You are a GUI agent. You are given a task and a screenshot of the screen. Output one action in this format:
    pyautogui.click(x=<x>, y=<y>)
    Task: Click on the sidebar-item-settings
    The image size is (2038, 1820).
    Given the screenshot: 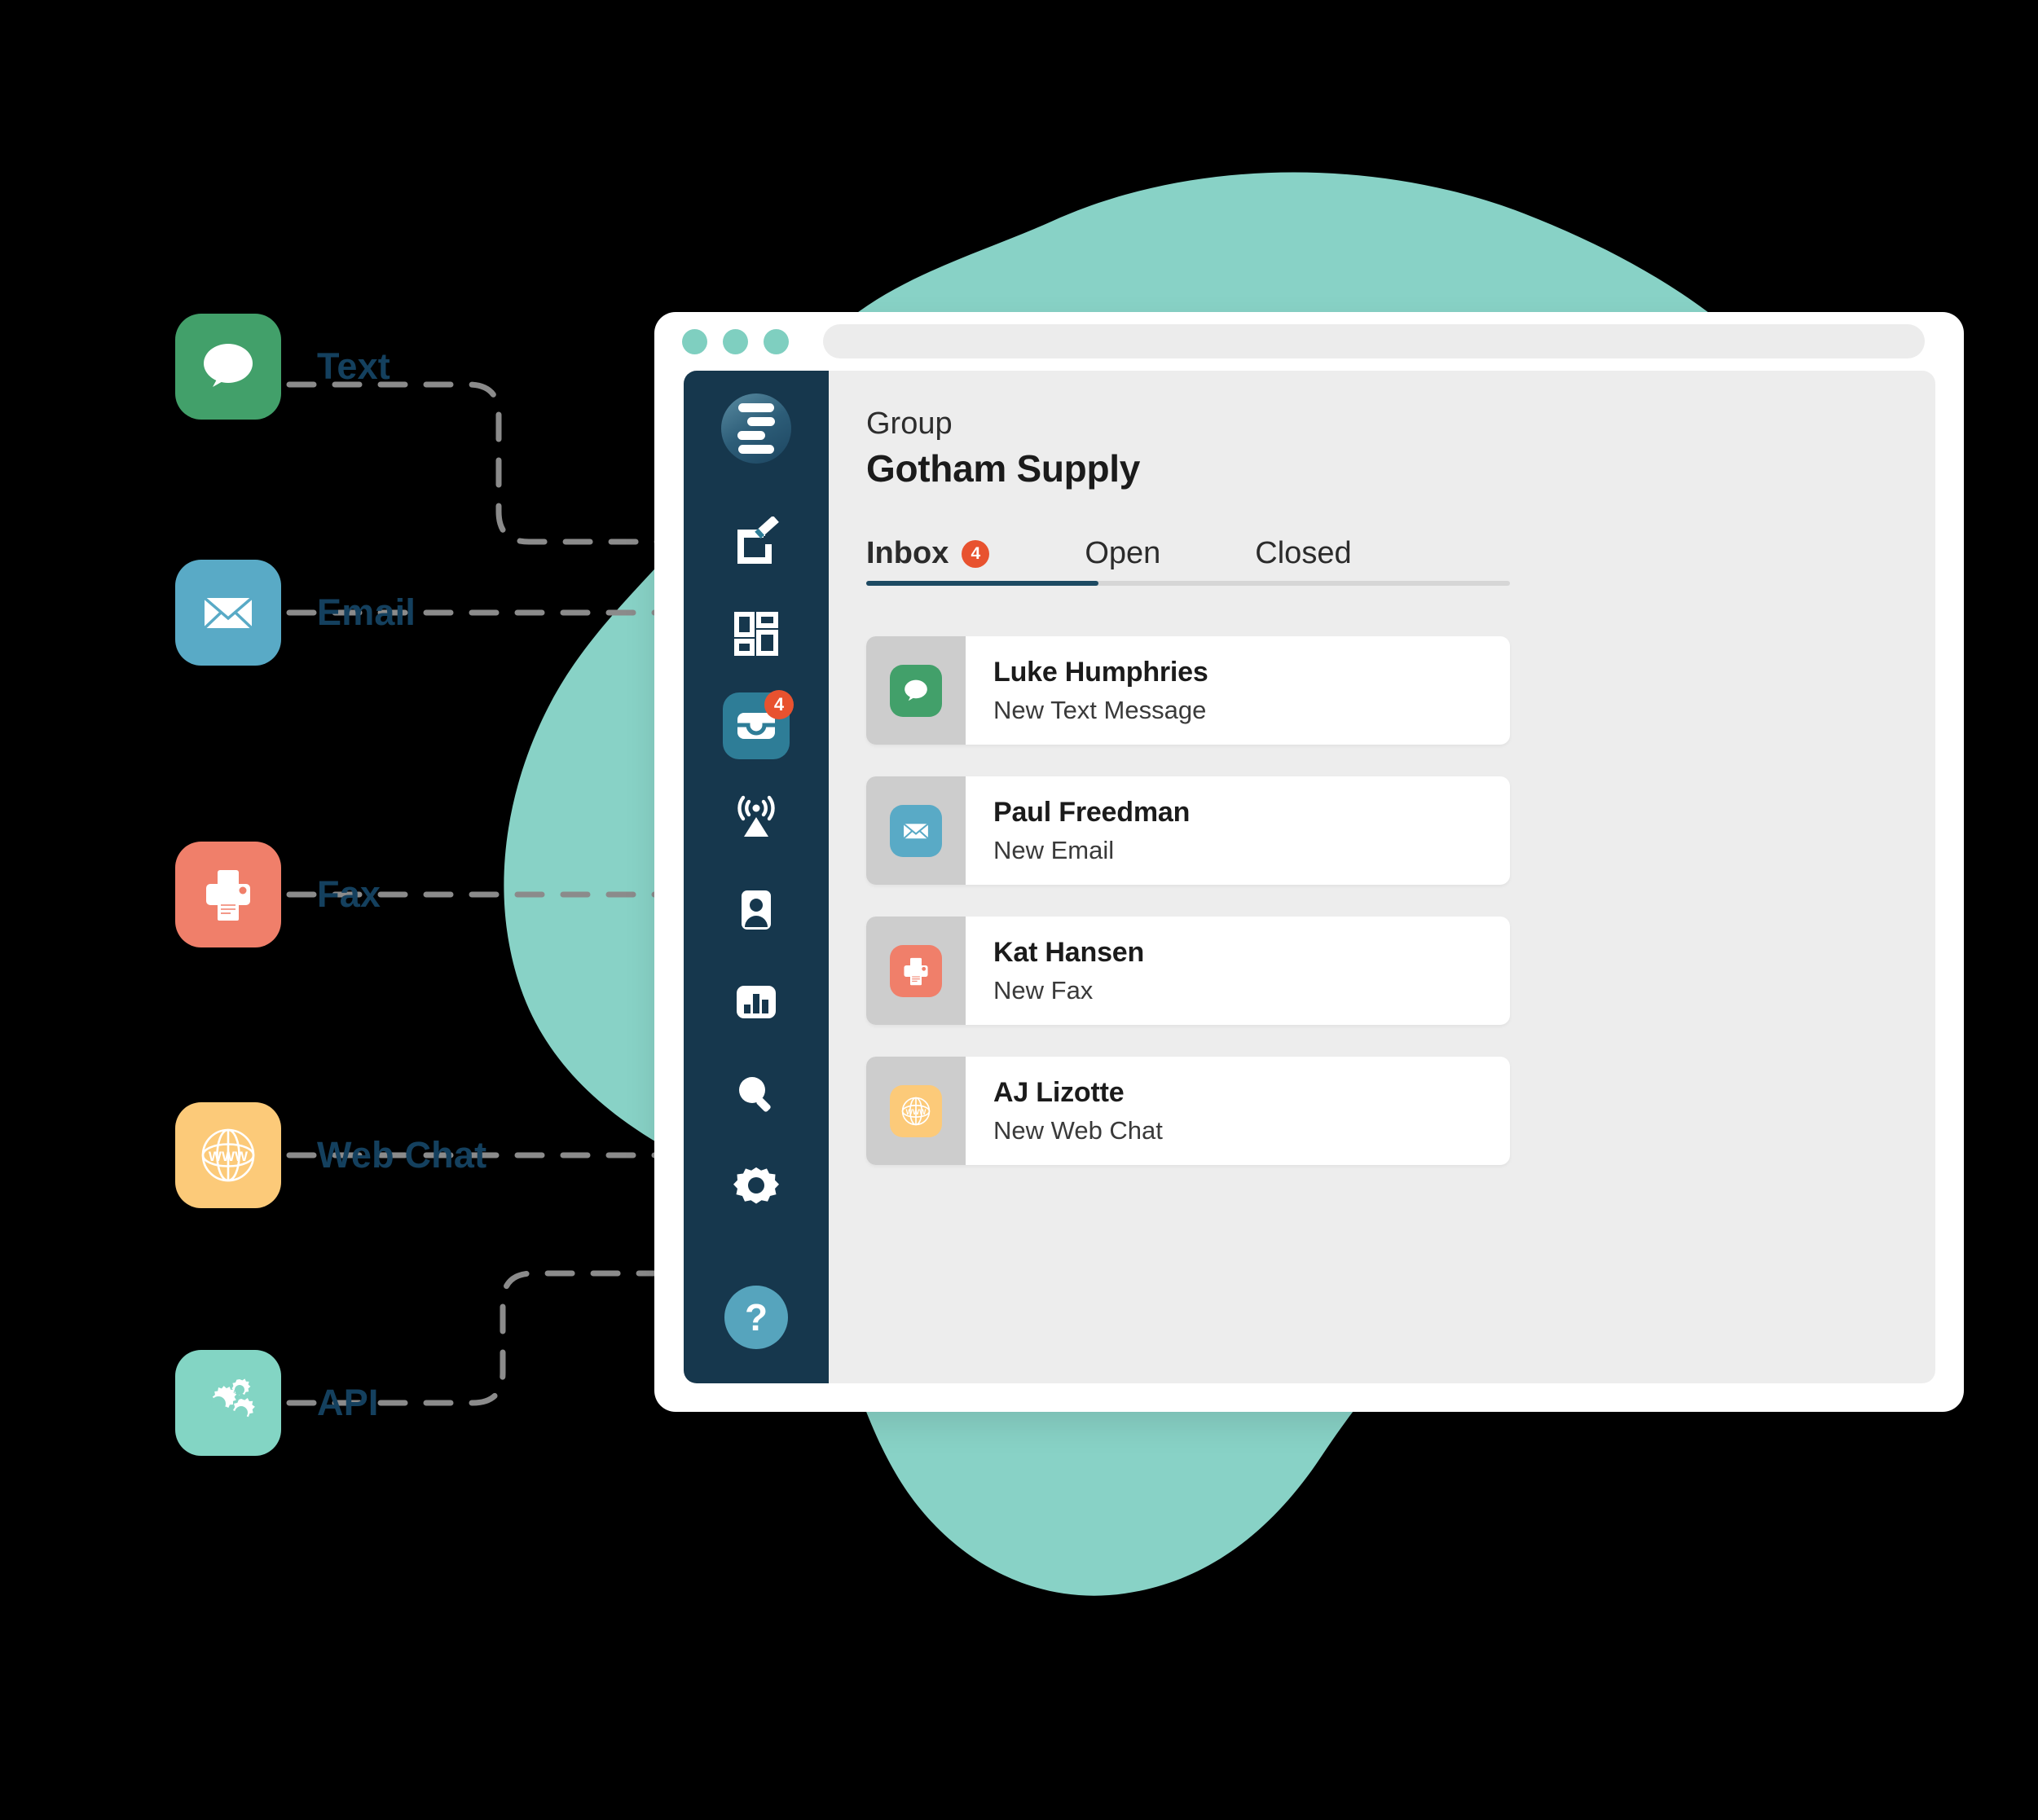 What is the action you would take?
    pyautogui.click(x=756, y=1186)
    